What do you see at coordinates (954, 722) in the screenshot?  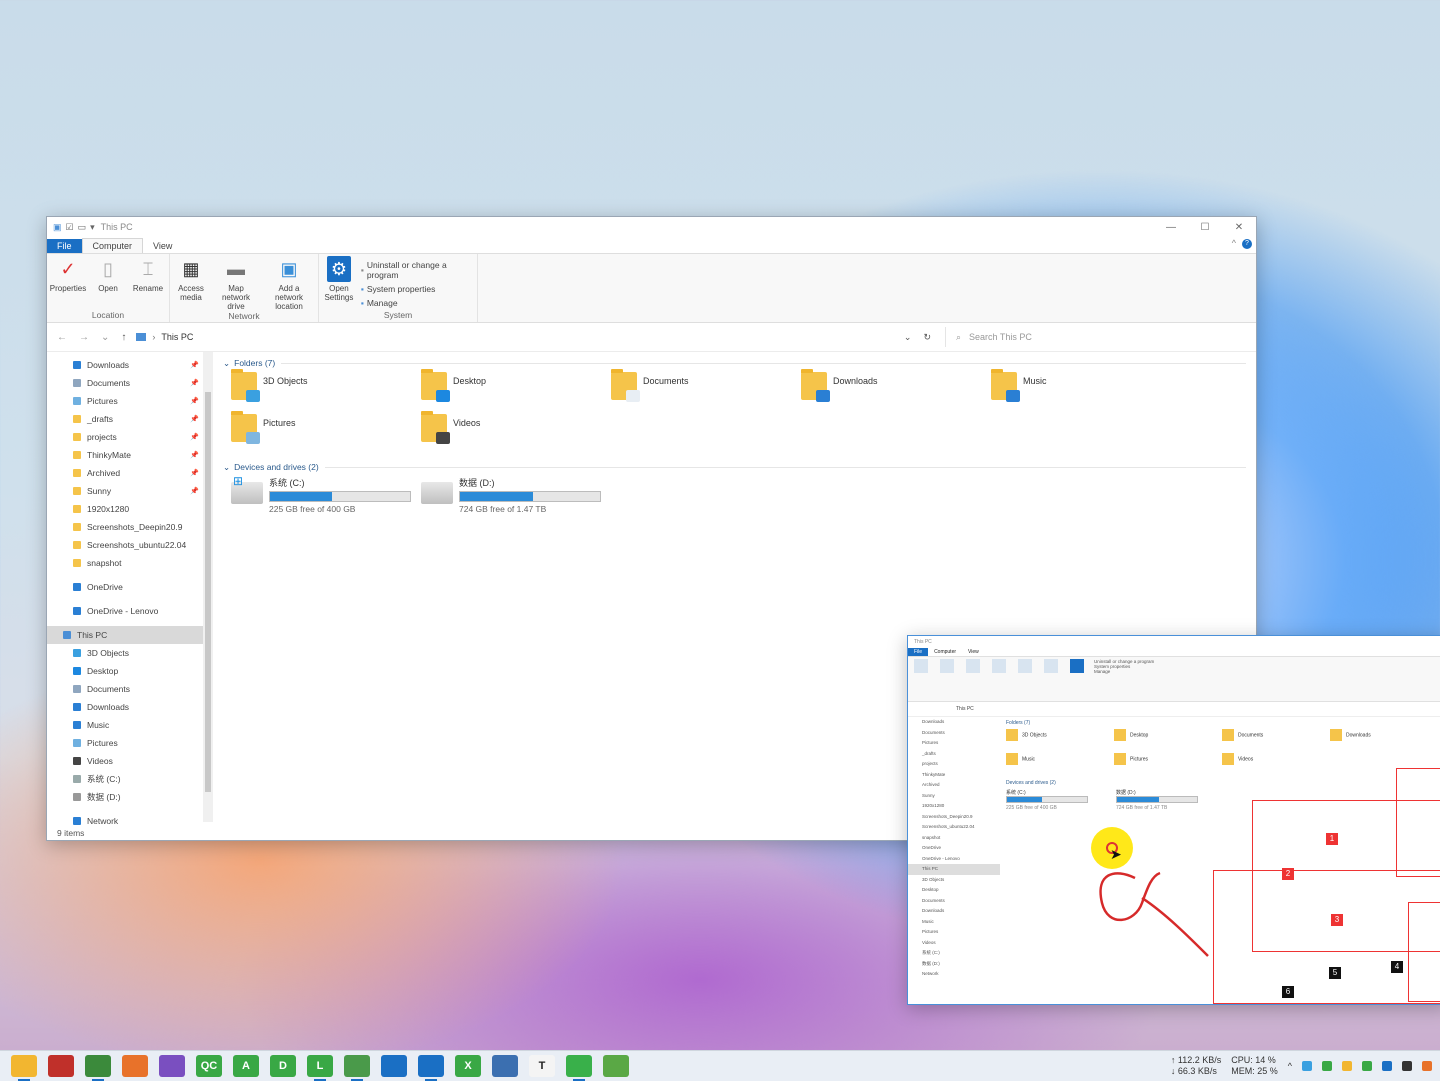 I see `preview-nav-item: Downloads` at bounding box center [954, 722].